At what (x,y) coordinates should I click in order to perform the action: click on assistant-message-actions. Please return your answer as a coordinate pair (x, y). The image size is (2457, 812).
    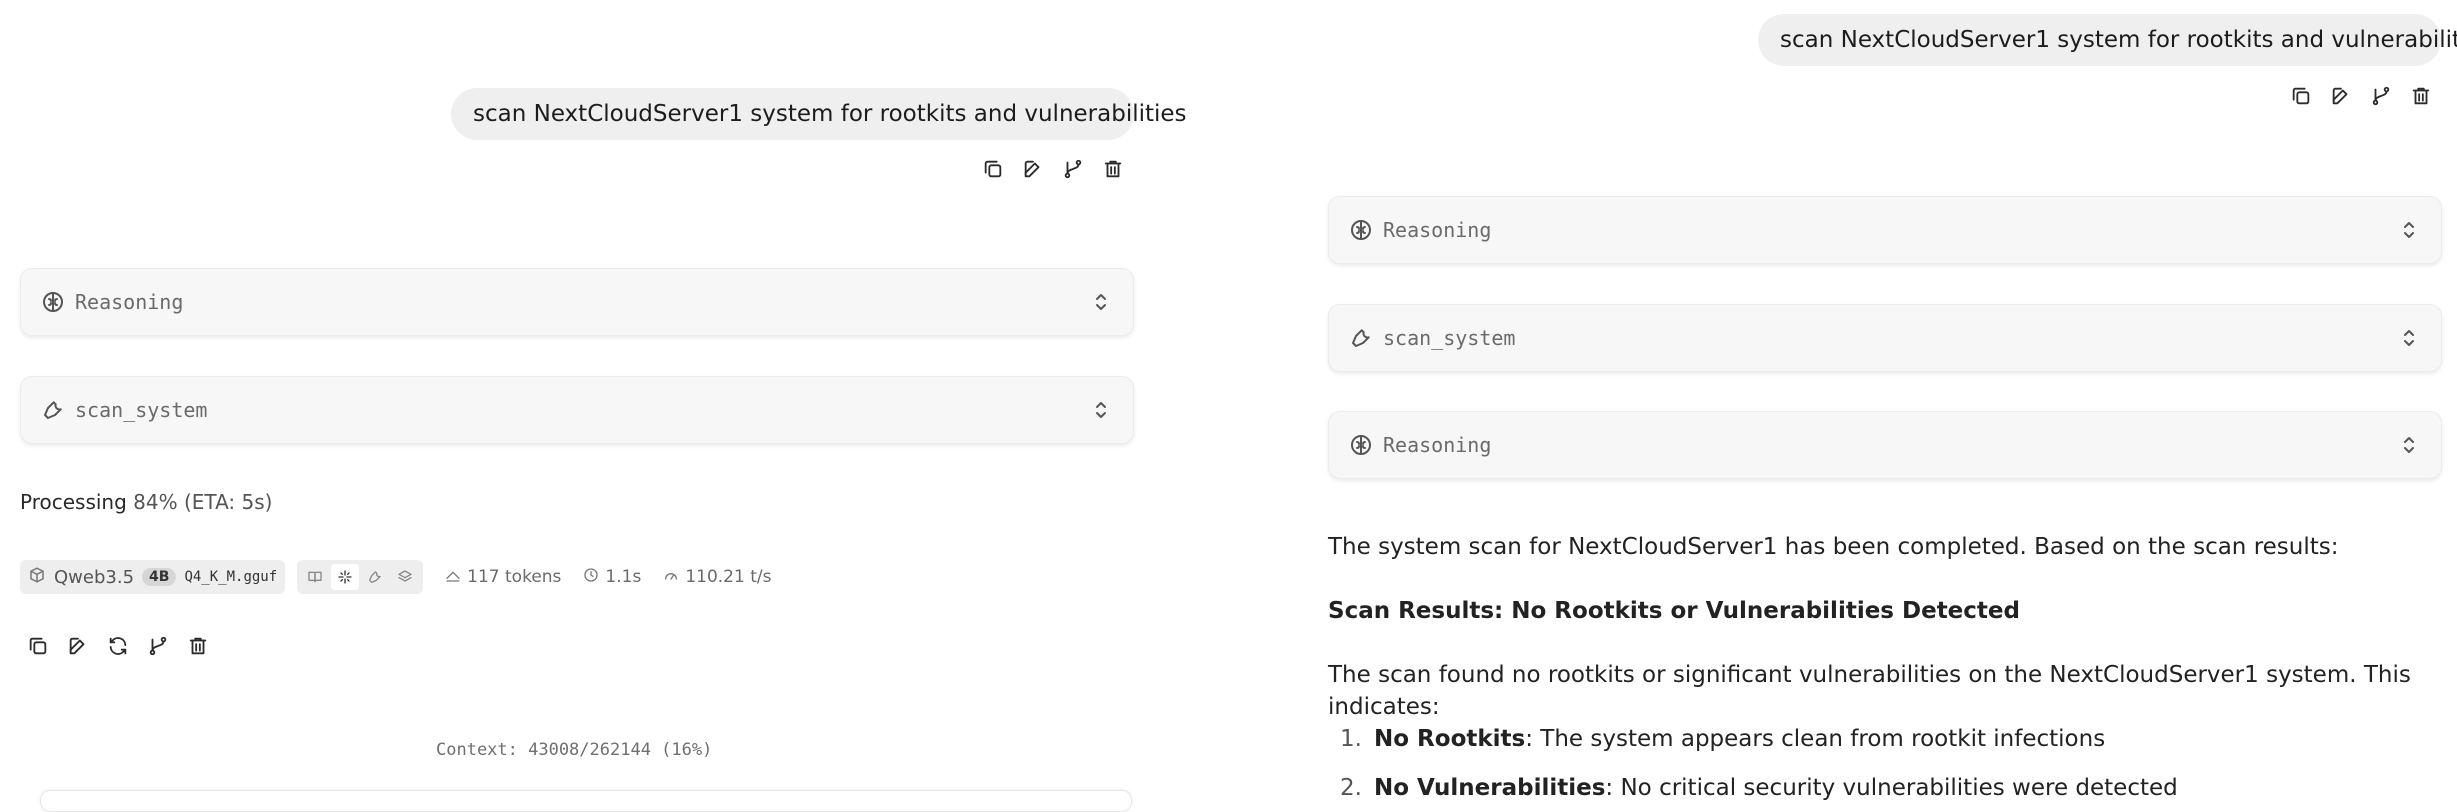
    Looking at the image, I should click on (118, 646).